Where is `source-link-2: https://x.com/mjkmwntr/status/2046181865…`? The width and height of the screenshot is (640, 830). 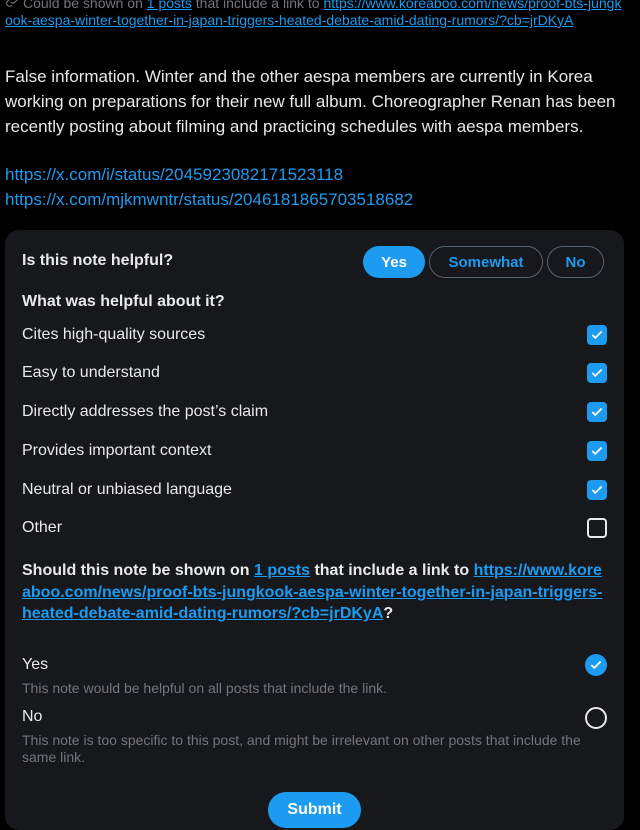 source-link-2: https://x.com/mjkmwntr/status/2046181865… is located at coordinates (312, 199).